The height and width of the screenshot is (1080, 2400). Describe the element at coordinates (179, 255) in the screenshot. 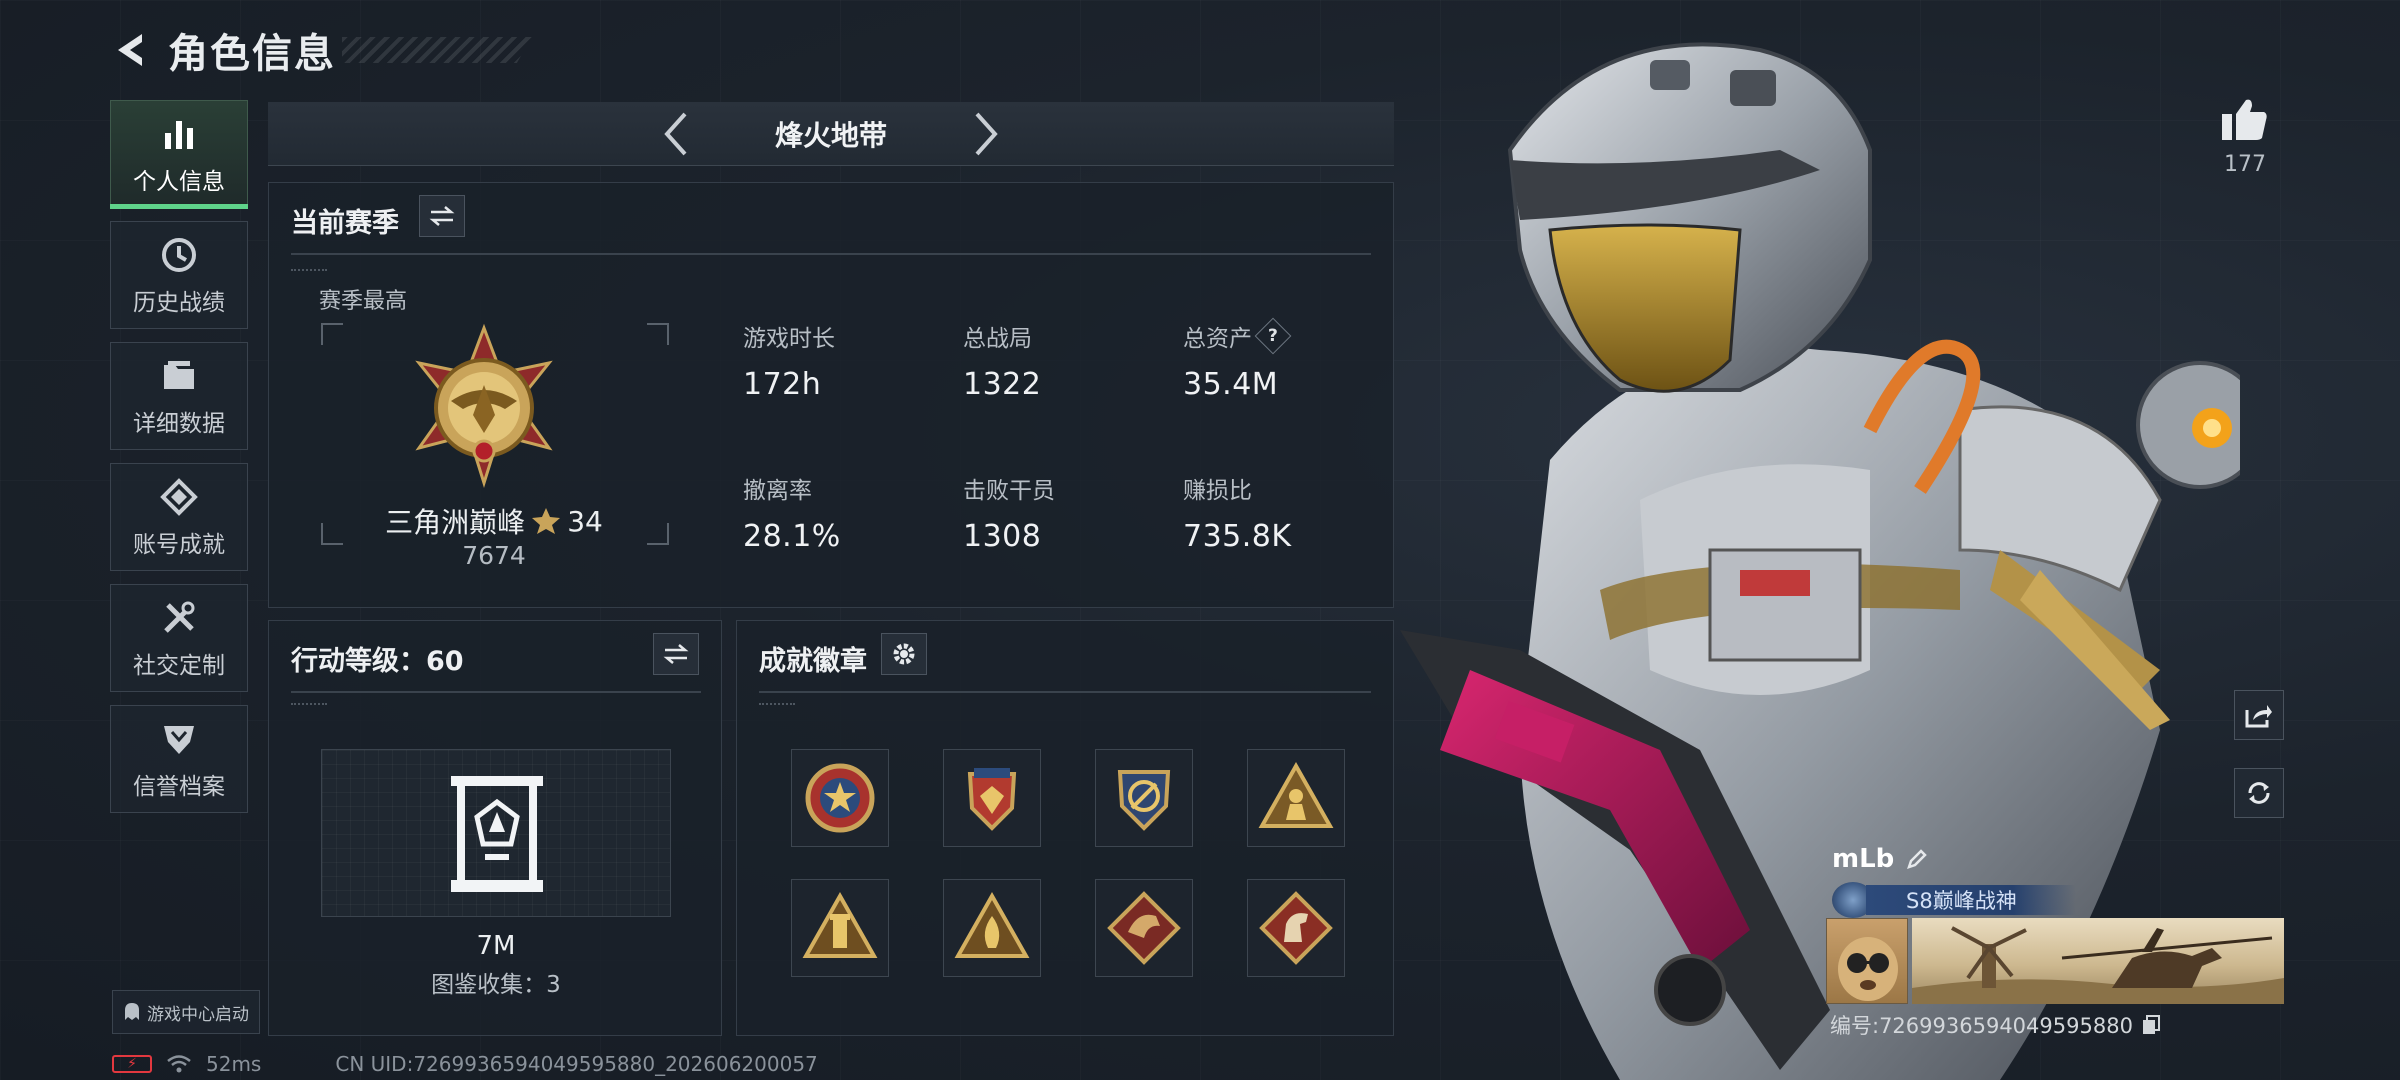

I see `clock-icon` at that location.